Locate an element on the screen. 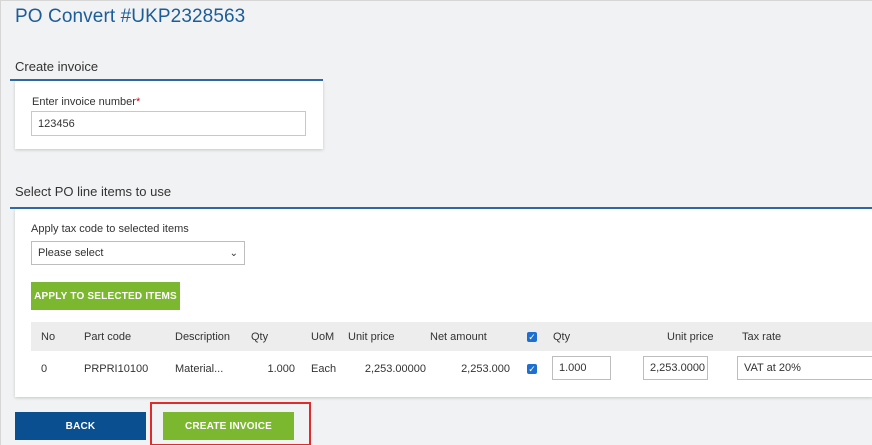 The image size is (872, 445). col-header-part-code: Part code is located at coordinates (115, 336).